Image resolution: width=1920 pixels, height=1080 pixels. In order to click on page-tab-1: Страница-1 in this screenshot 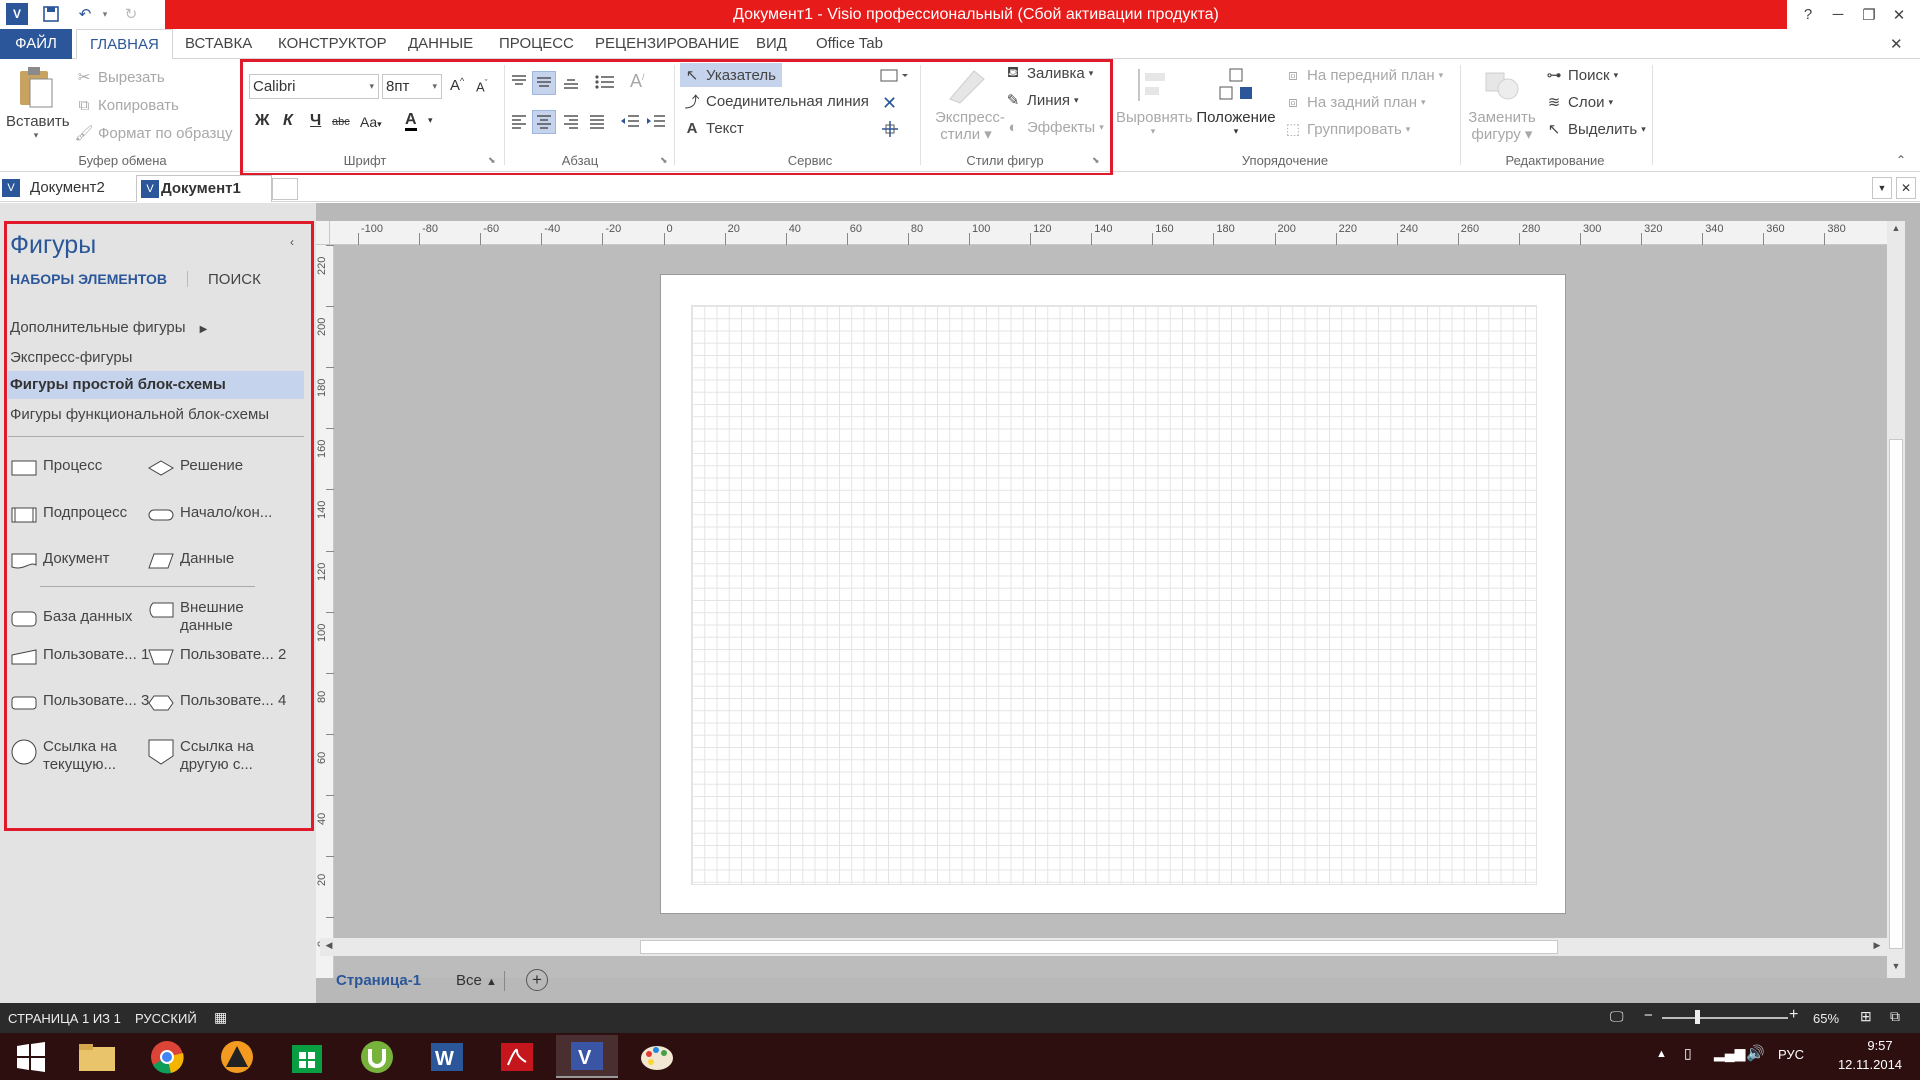, I will do `click(378, 980)`.